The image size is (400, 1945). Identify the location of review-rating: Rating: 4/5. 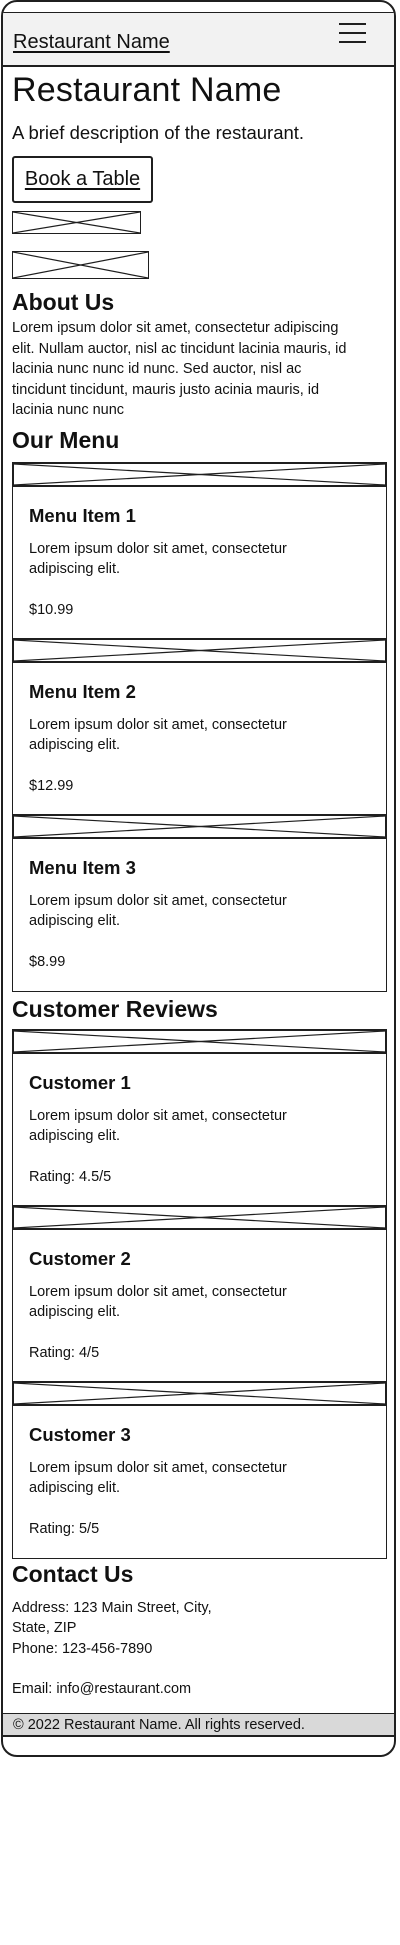
(64, 1352).